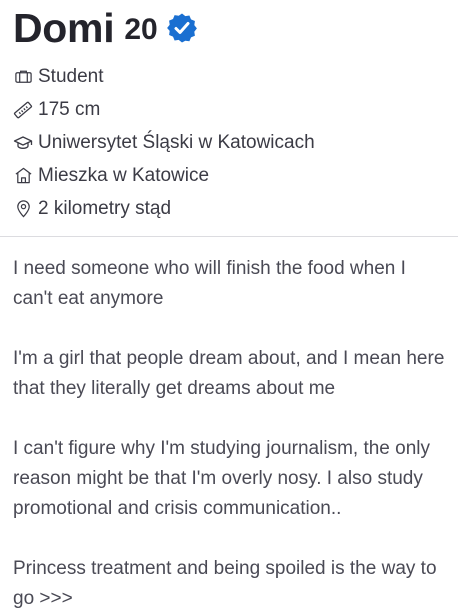 The height and width of the screenshot is (615, 458). What do you see at coordinates (69, 109) in the screenshot?
I see `detail-text: 175 cm` at bounding box center [69, 109].